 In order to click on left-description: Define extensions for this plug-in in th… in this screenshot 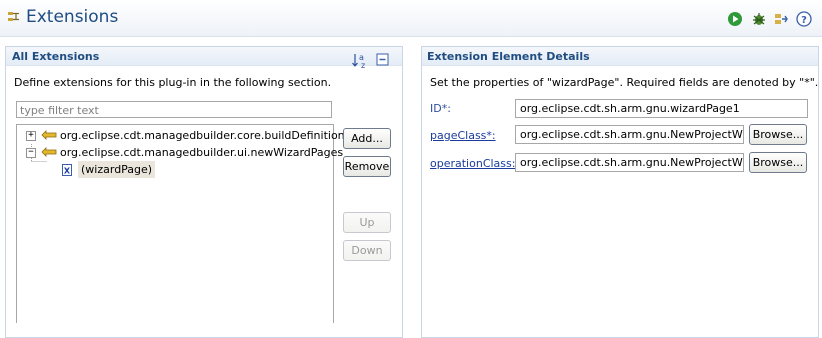, I will do `click(173, 82)`.